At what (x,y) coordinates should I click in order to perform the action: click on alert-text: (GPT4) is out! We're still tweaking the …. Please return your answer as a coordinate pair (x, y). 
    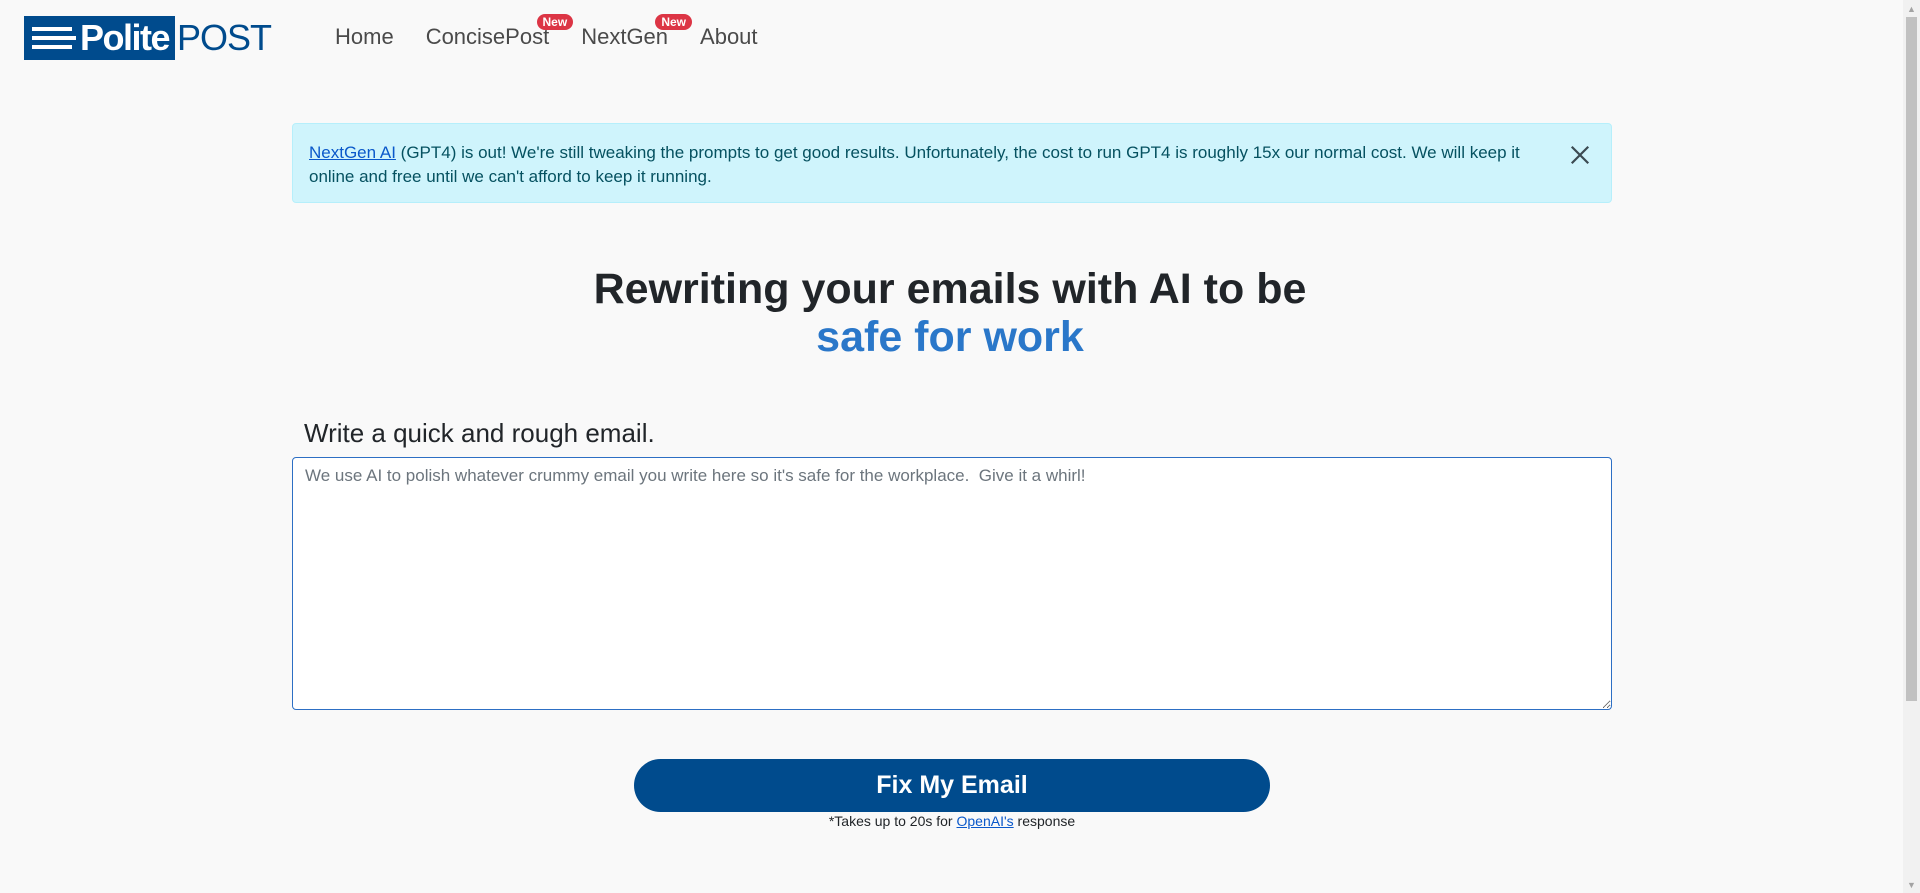
    Looking at the image, I should click on (914, 164).